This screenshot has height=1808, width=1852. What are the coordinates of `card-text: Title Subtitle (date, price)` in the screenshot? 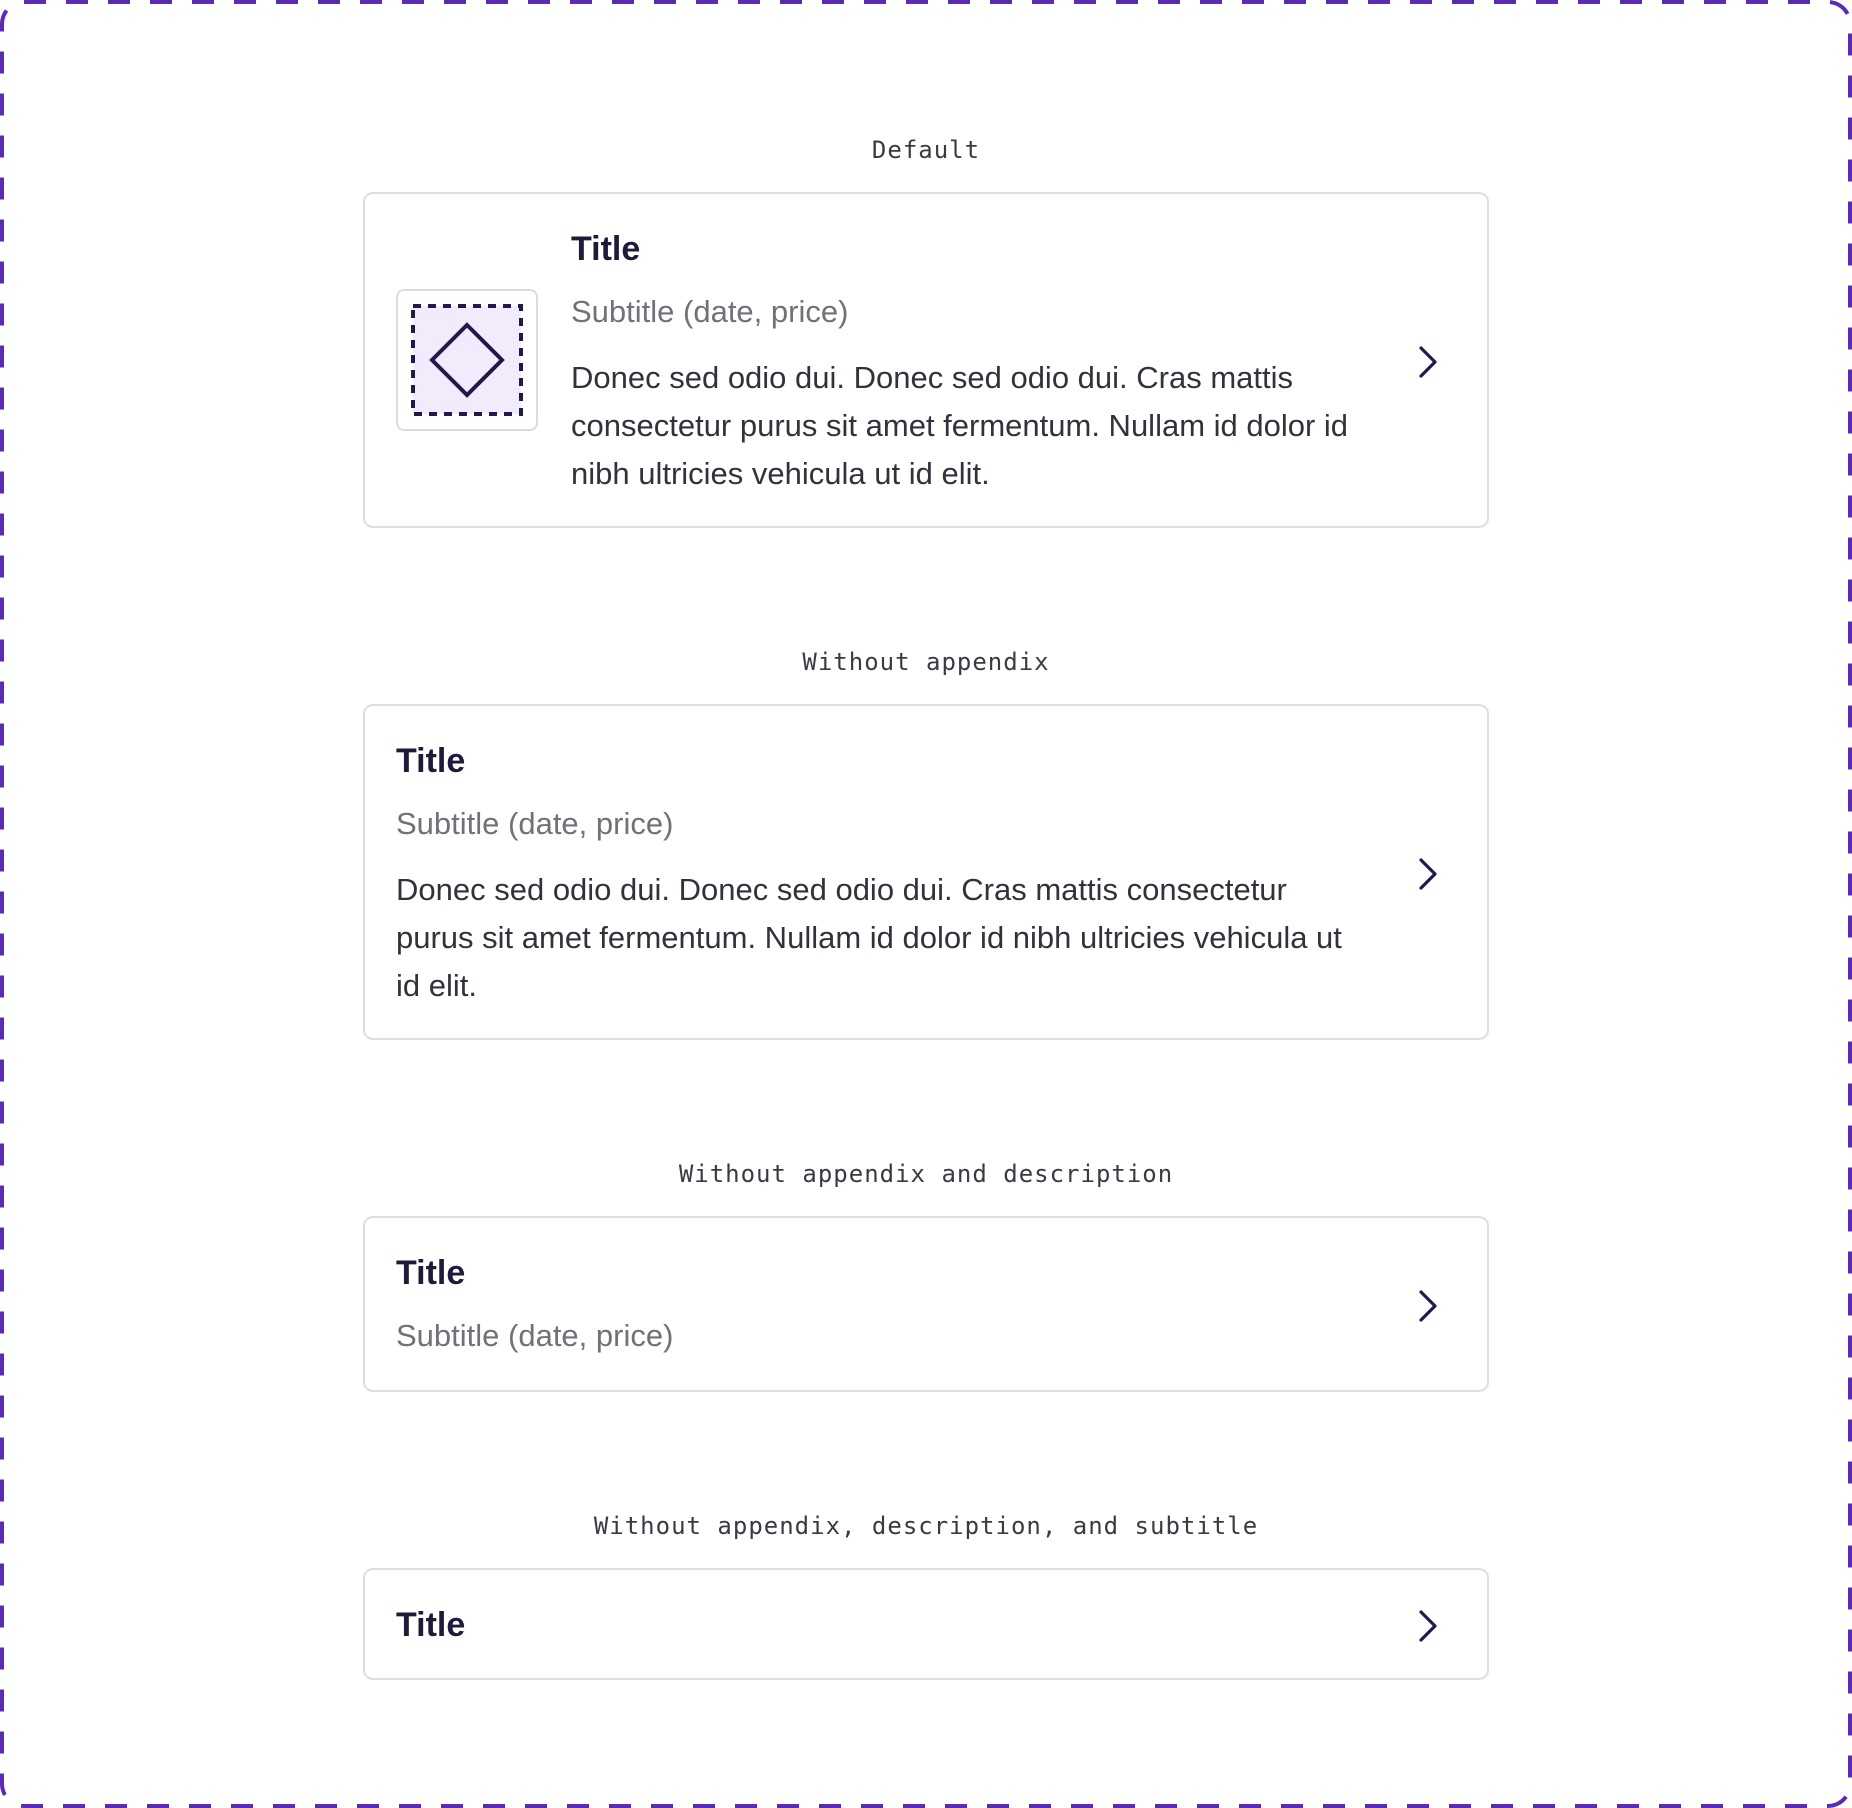 It's located at (881, 1304).